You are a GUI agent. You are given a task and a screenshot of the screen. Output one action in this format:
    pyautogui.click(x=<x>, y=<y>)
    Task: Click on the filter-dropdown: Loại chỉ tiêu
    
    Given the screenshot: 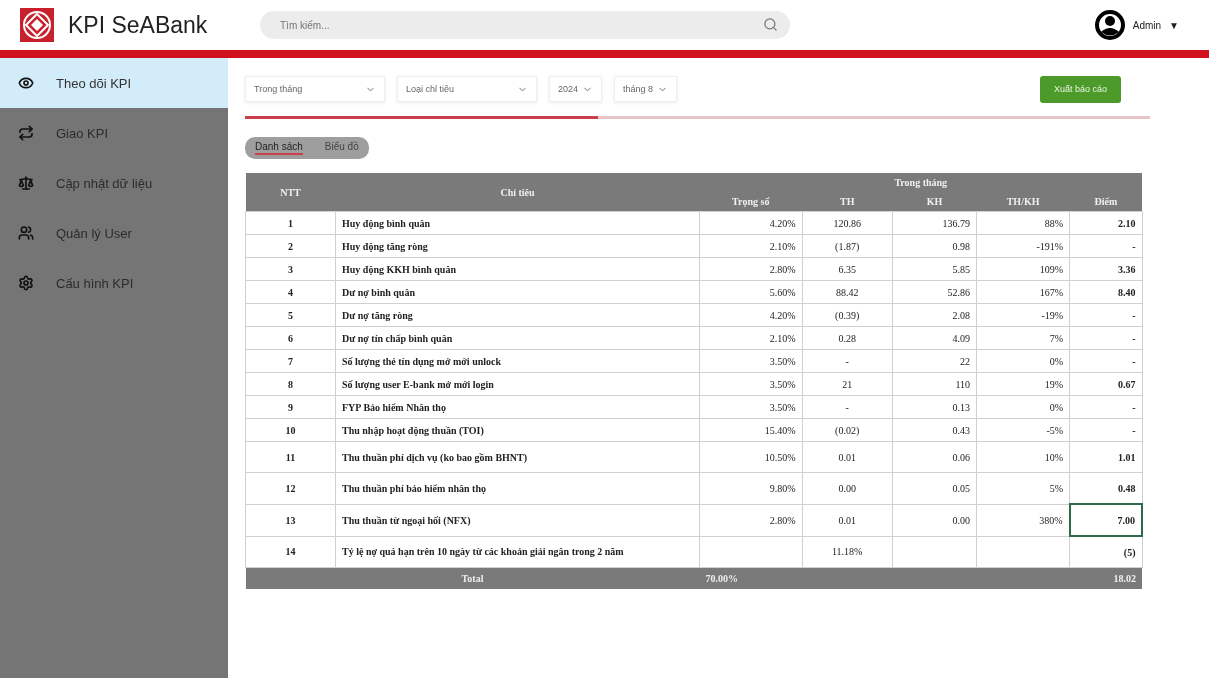 What is the action you would take?
    pyautogui.click(x=467, y=89)
    